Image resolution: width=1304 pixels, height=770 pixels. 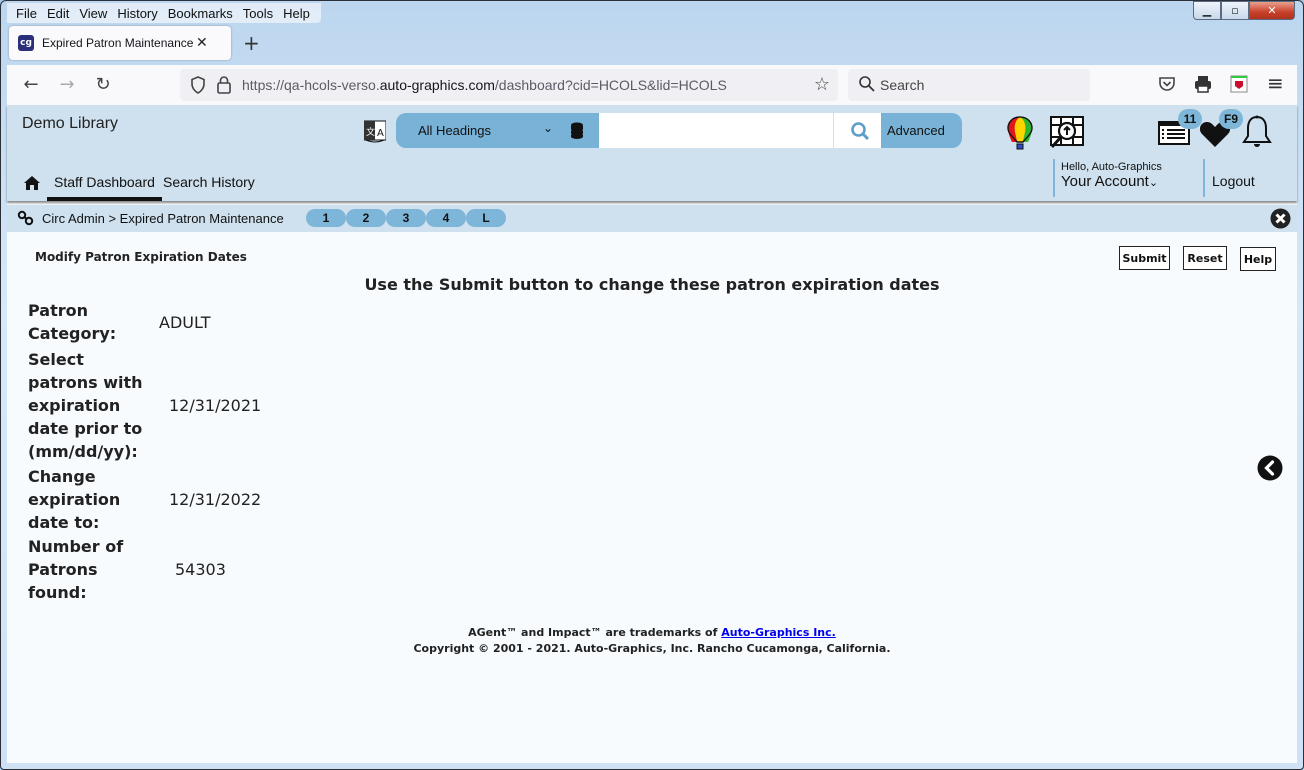 What do you see at coordinates (224, 85) in the screenshot?
I see `lock-icon` at bounding box center [224, 85].